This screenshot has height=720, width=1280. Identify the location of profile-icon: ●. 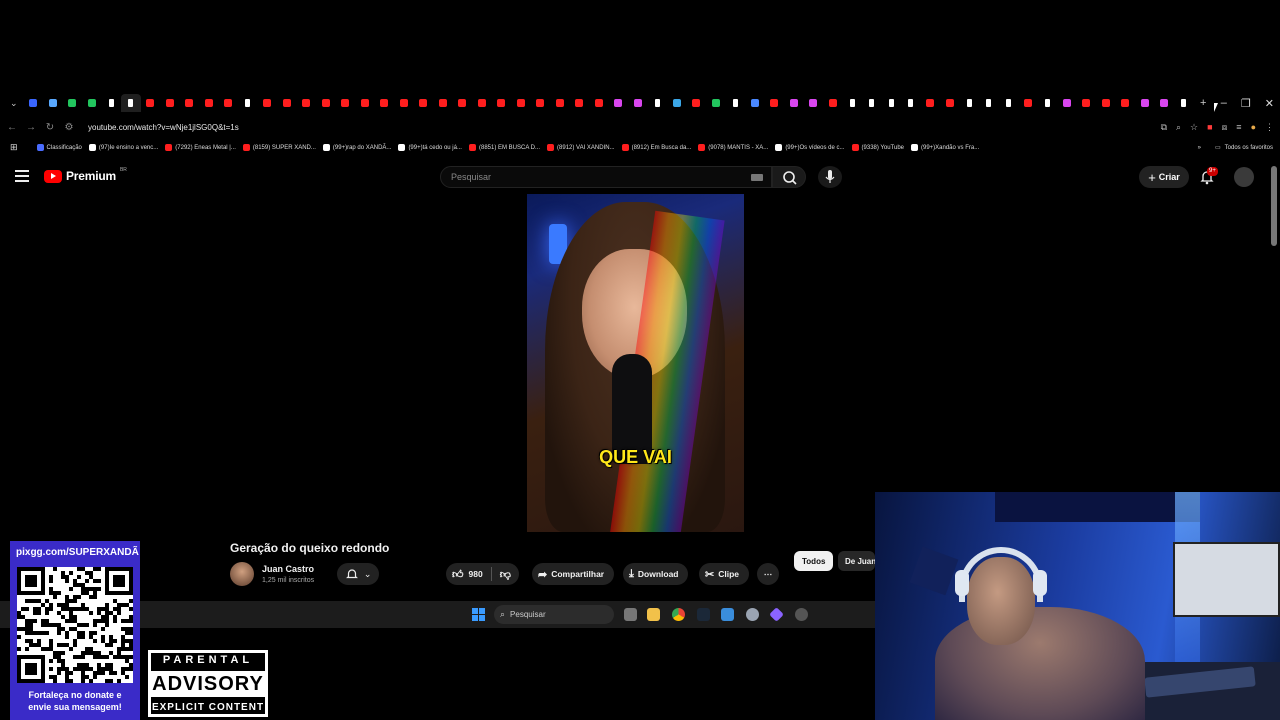
(1253, 127).